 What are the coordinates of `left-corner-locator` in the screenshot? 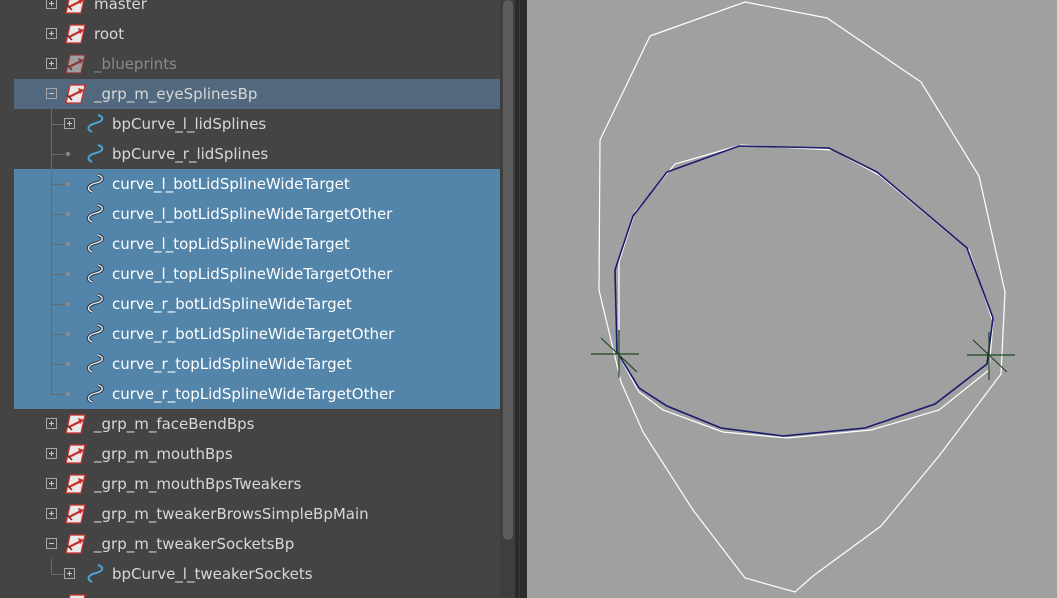 It's located at (615, 354).